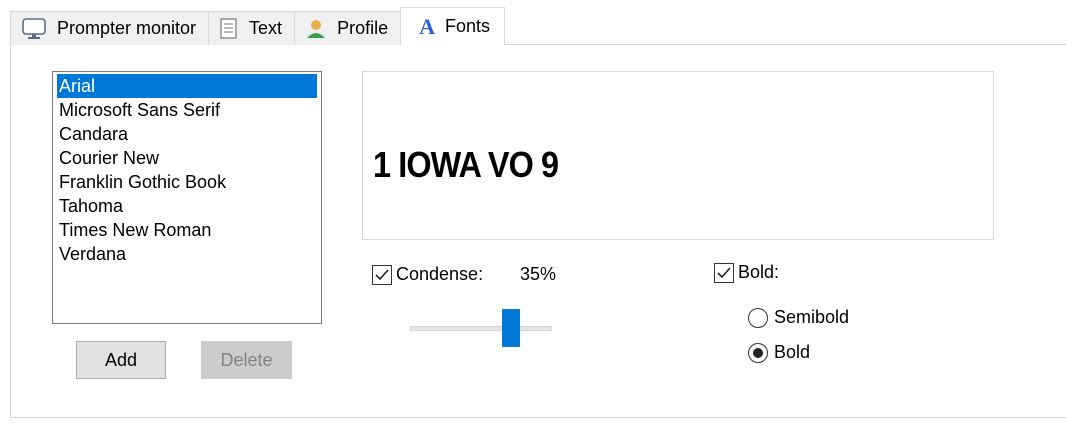 Image resolution: width=1066 pixels, height=426 pixels. Describe the element at coordinates (467, 26) in the screenshot. I see `tab-label: Fonts` at that location.